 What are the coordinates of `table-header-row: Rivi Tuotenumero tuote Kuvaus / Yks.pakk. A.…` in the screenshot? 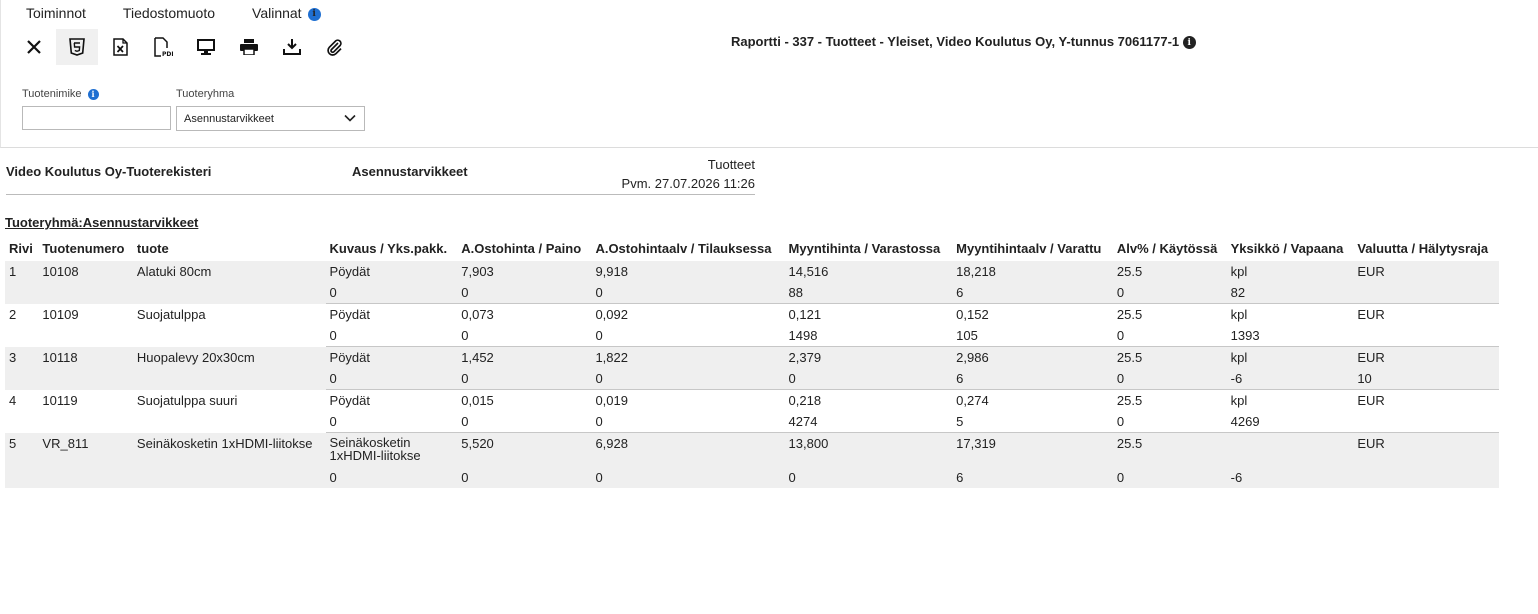 It's located at (752, 248).